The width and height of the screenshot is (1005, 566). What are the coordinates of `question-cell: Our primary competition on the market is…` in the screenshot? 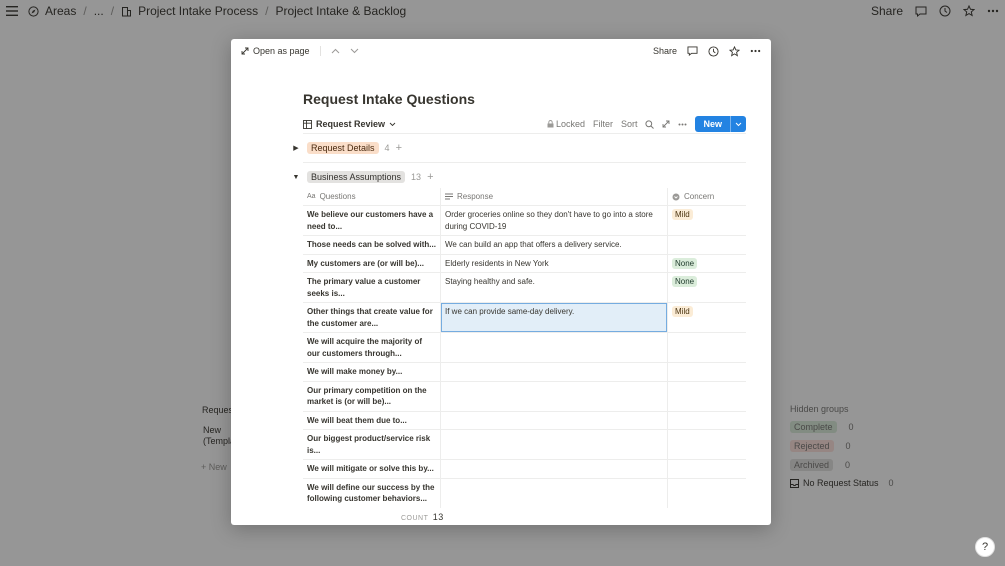 It's located at (372, 396).